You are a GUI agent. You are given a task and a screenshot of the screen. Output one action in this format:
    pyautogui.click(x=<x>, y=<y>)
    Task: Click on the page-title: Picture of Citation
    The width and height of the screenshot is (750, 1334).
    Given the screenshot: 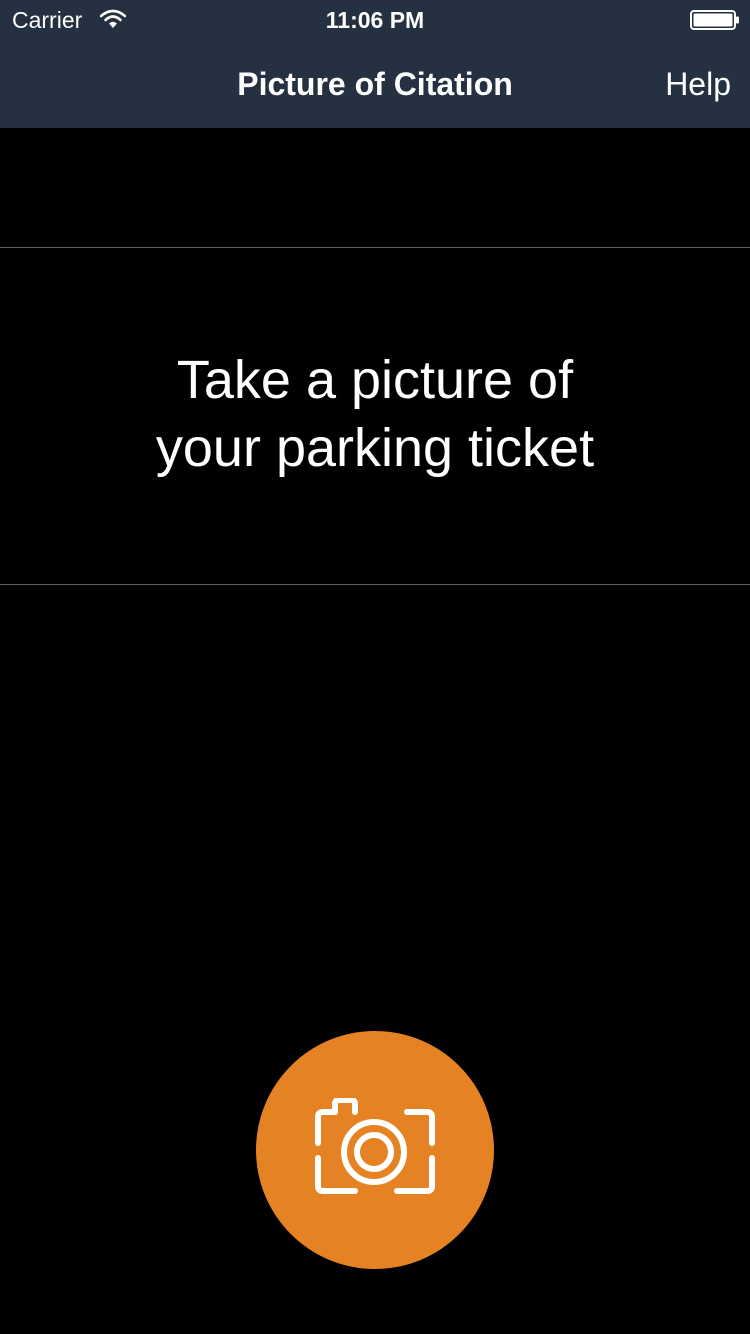 What is the action you would take?
    pyautogui.click(x=375, y=84)
    